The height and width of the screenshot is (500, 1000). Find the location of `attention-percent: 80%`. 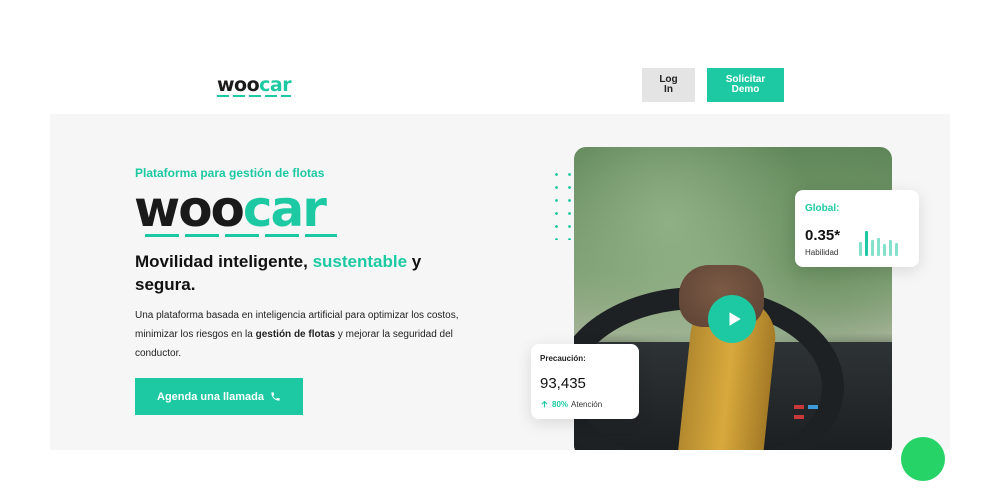

attention-percent: 80% is located at coordinates (560, 404).